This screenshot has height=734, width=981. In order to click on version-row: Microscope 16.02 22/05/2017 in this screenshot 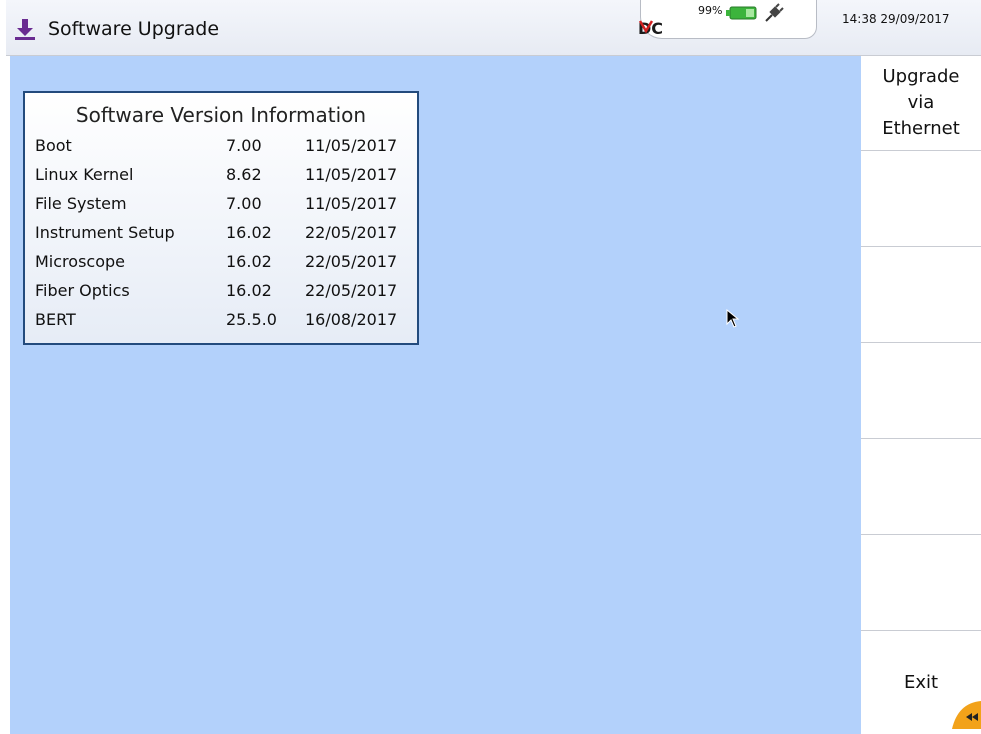, I will do `click(221, 266)`.